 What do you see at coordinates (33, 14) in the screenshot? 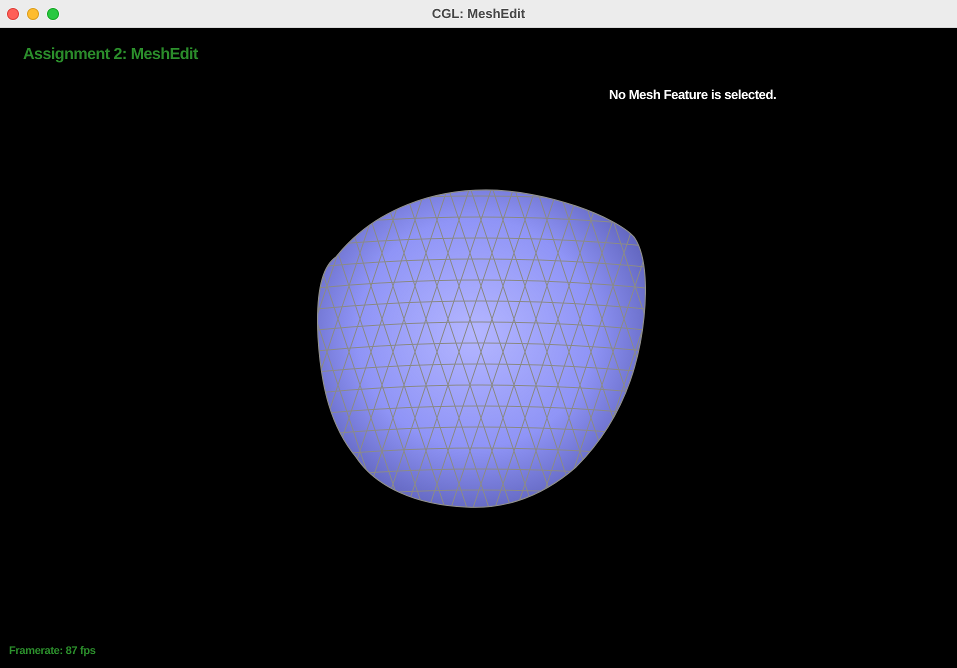
I see `minimize-button` at bounding box center [33, 14].